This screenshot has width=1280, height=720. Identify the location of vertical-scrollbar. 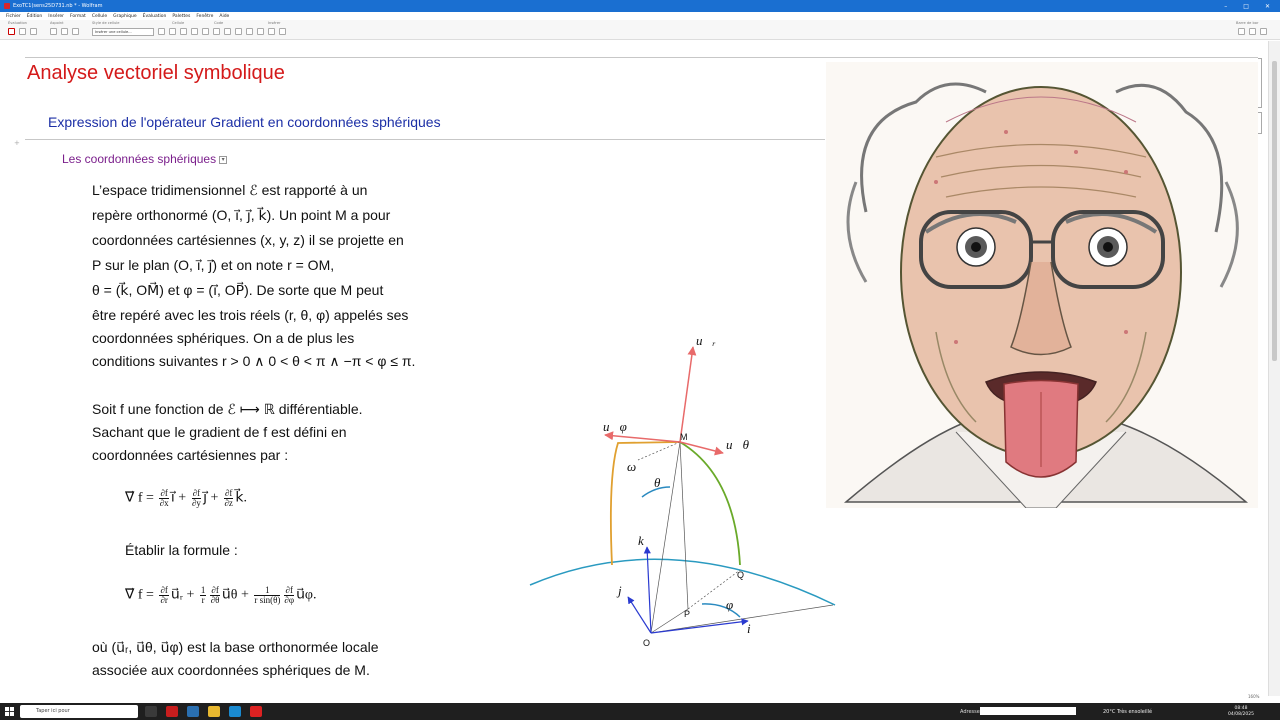
(1274, 368).